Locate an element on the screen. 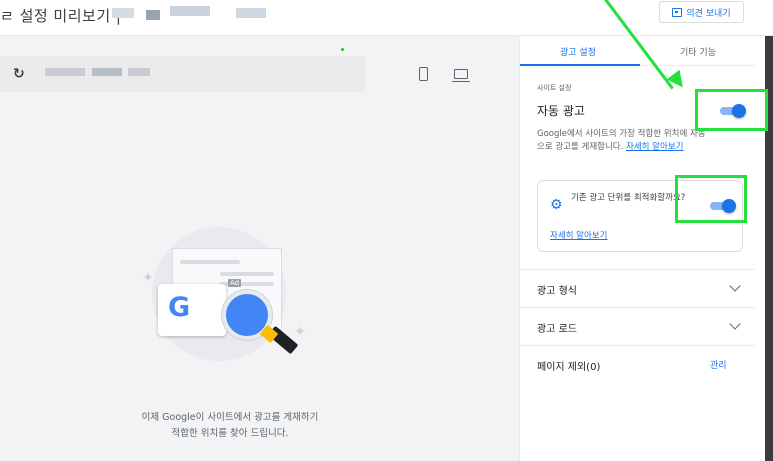 The image size is (773, 461). send-feedback-button: 의견 보내기 is located at coordinates (701, 12).